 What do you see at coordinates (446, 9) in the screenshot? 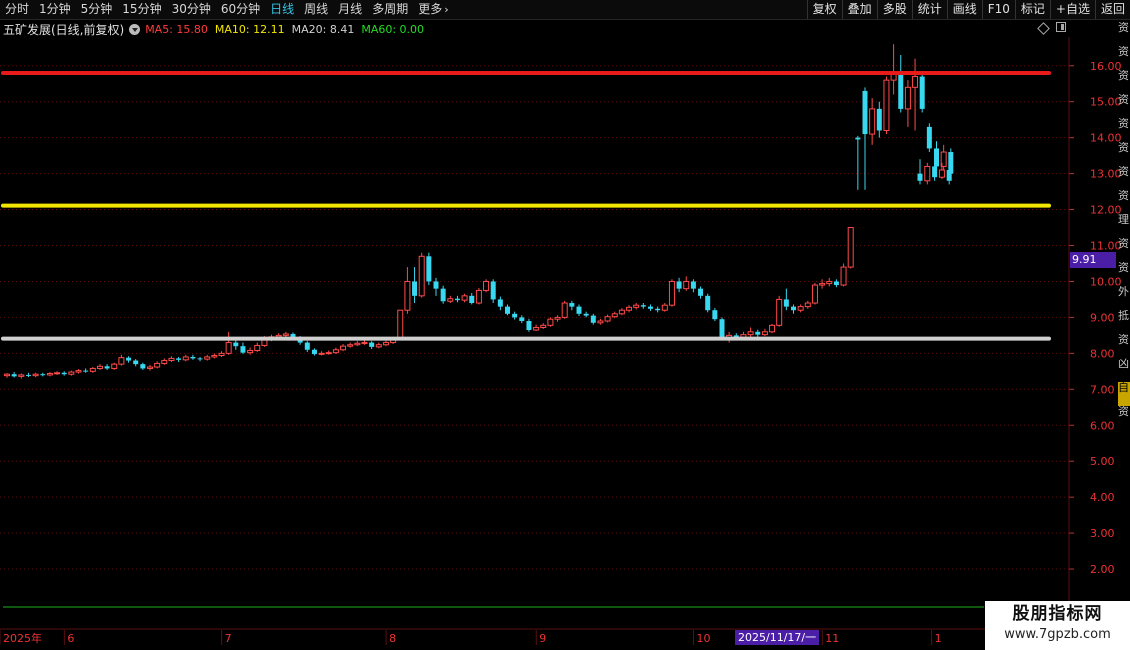
I see `chevron-right-icon: ›` at bounding box center [446, 9].